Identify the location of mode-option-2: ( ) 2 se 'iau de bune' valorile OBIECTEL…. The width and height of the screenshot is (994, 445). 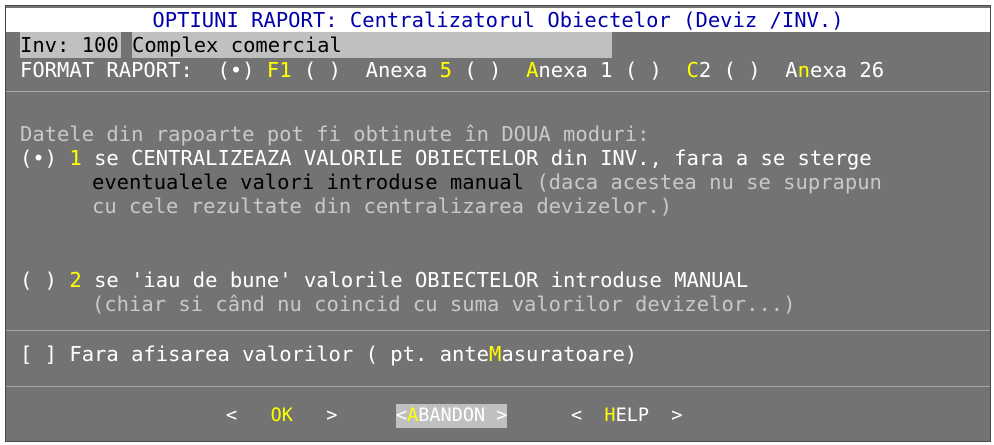
(384, 280).